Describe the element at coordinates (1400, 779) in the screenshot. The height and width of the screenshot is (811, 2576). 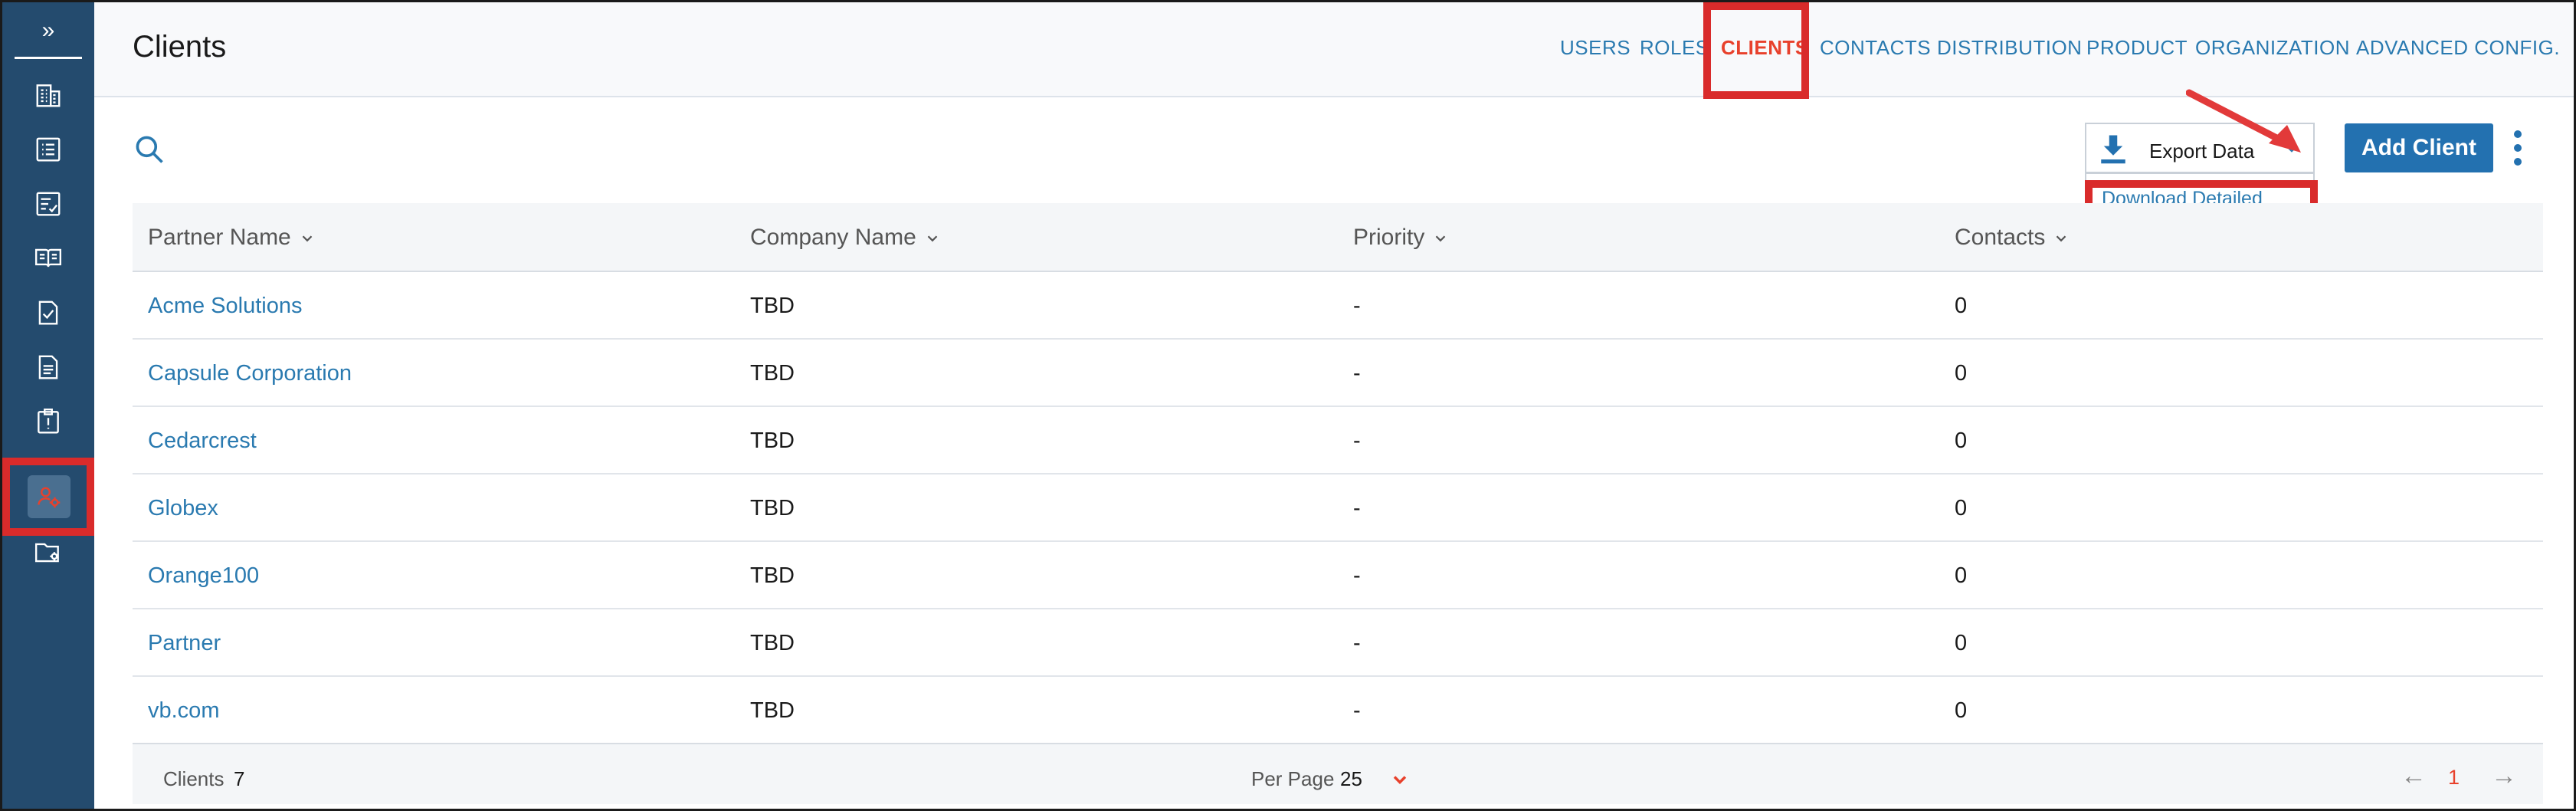
I see `per-page-chevron-icon` at that location.